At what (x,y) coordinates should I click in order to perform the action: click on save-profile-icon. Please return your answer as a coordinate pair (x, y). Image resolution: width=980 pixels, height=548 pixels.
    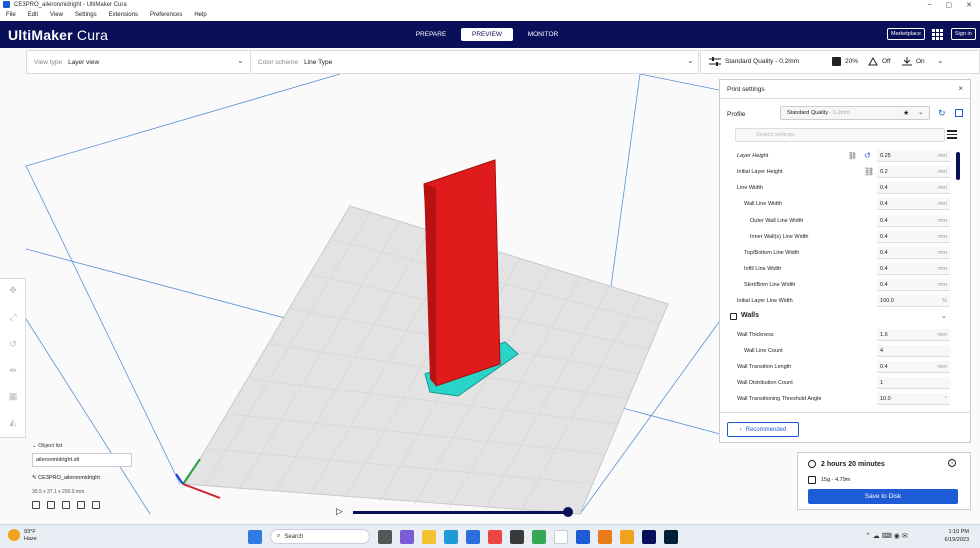
    Looking at the image, I should click on (959, 113).